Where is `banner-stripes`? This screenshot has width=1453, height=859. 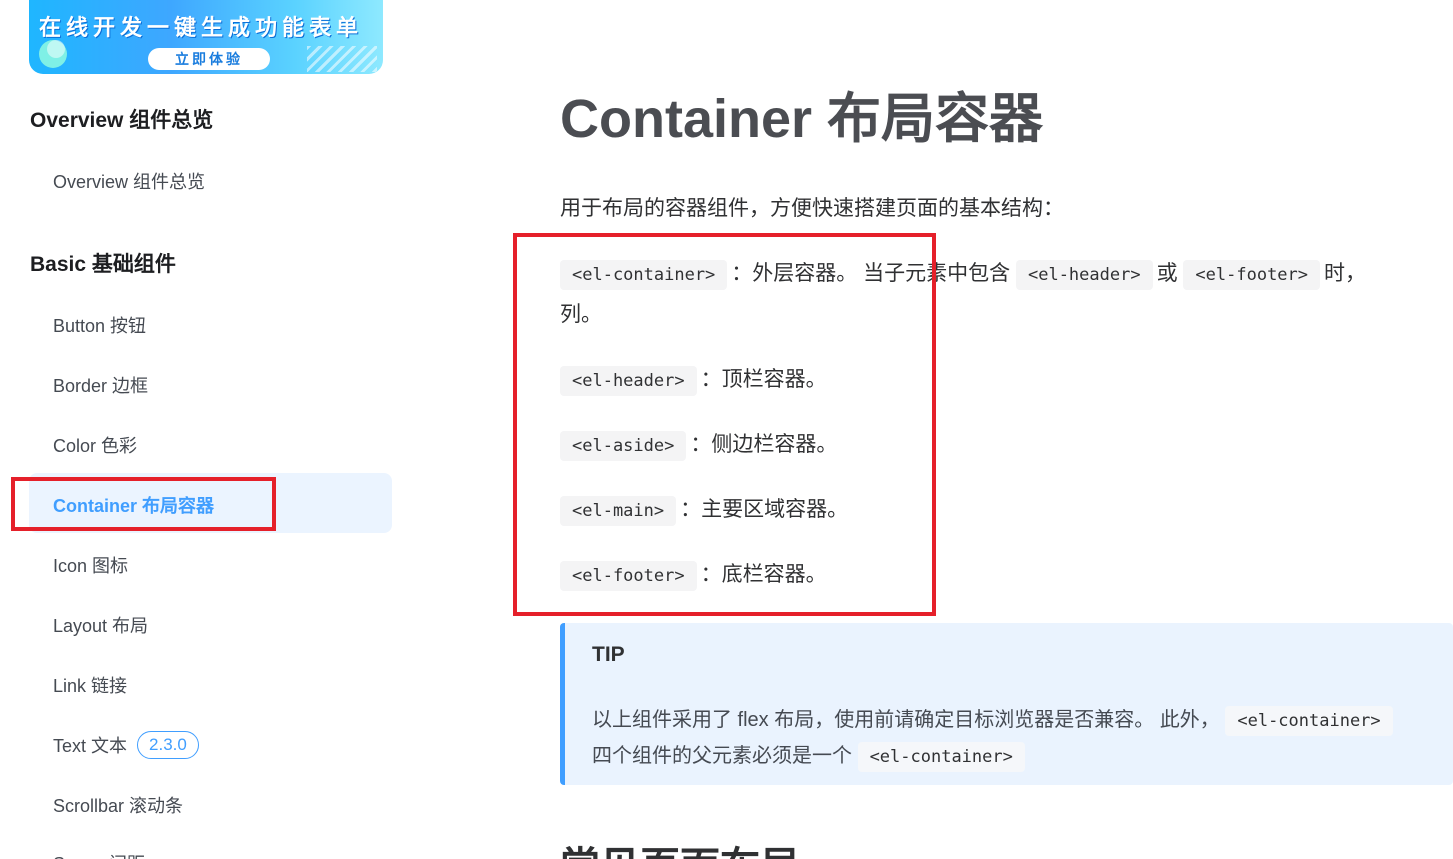
banner-stripes is located at coordinates (342, 59).